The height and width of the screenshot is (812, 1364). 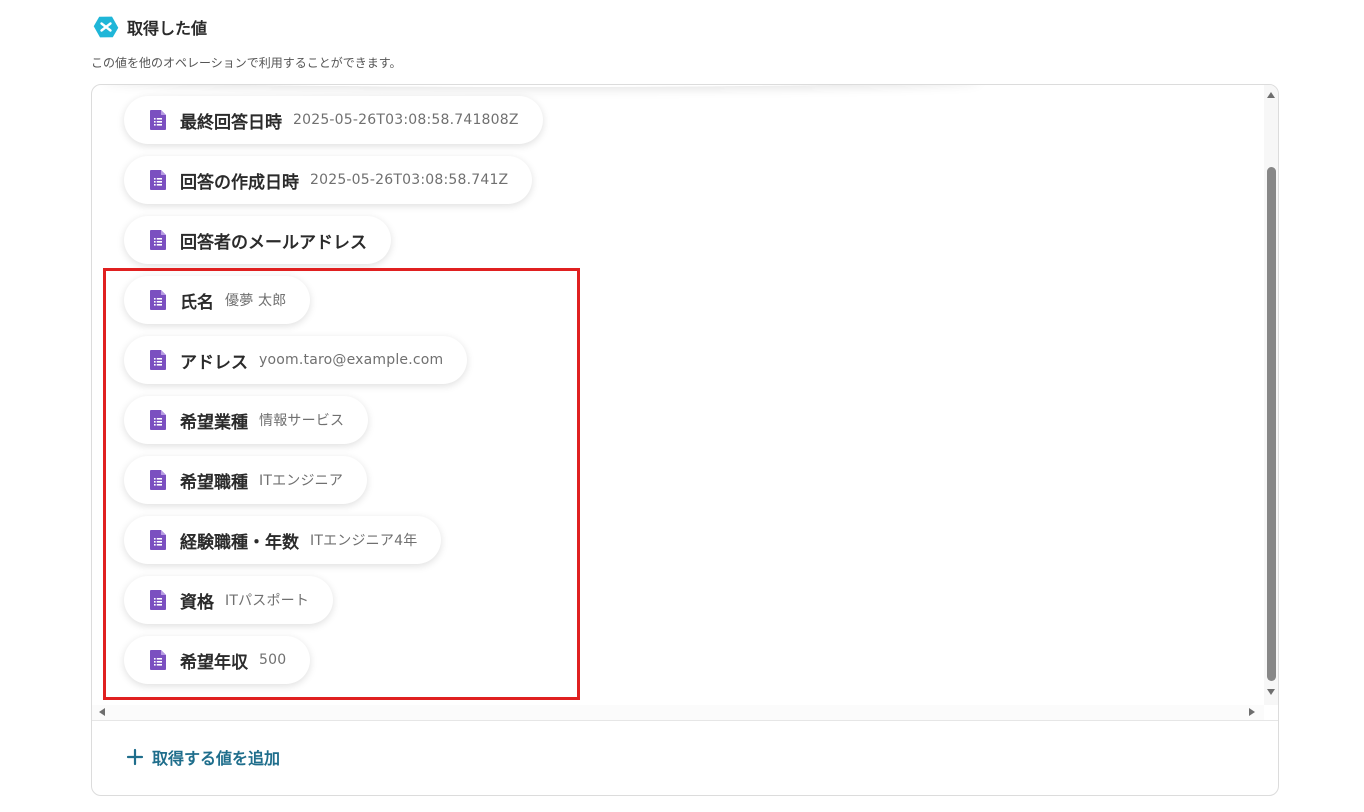 I want to click on scroll-top-shadow, so click(x=542, y=86).